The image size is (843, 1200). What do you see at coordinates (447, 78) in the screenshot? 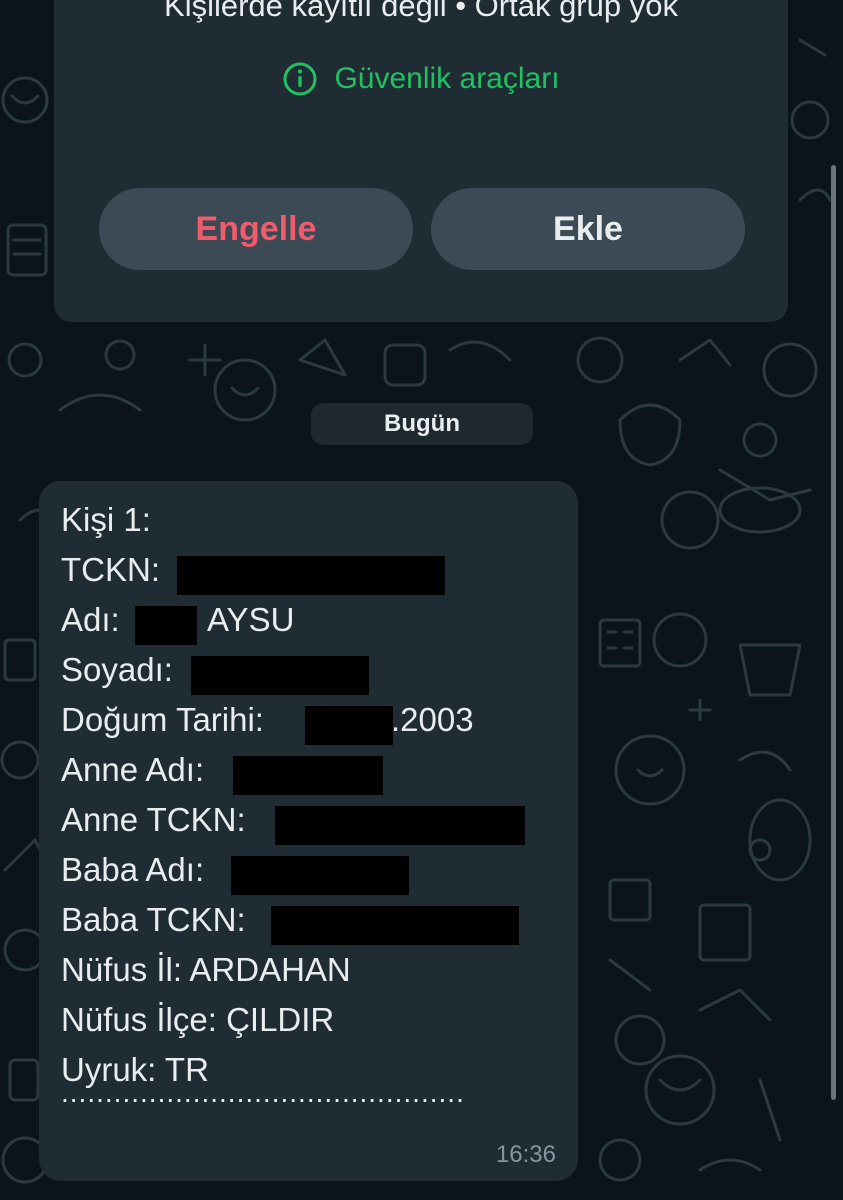
I see `security-tools-label: Güvenlik araçları` at bounding box center [447, 78].